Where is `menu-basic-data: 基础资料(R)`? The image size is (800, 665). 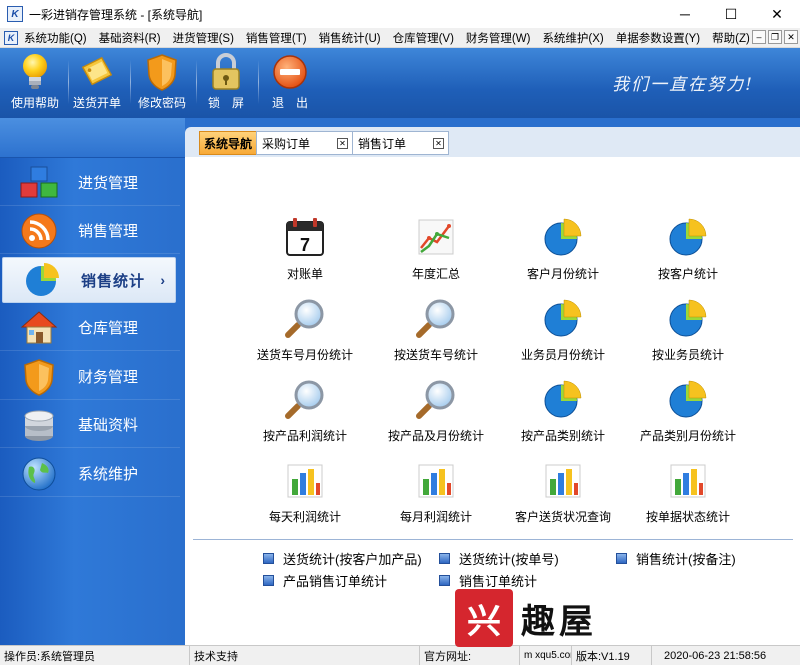 menu-basic-data: 基础资料(R) is located at coordinates (130, 38).